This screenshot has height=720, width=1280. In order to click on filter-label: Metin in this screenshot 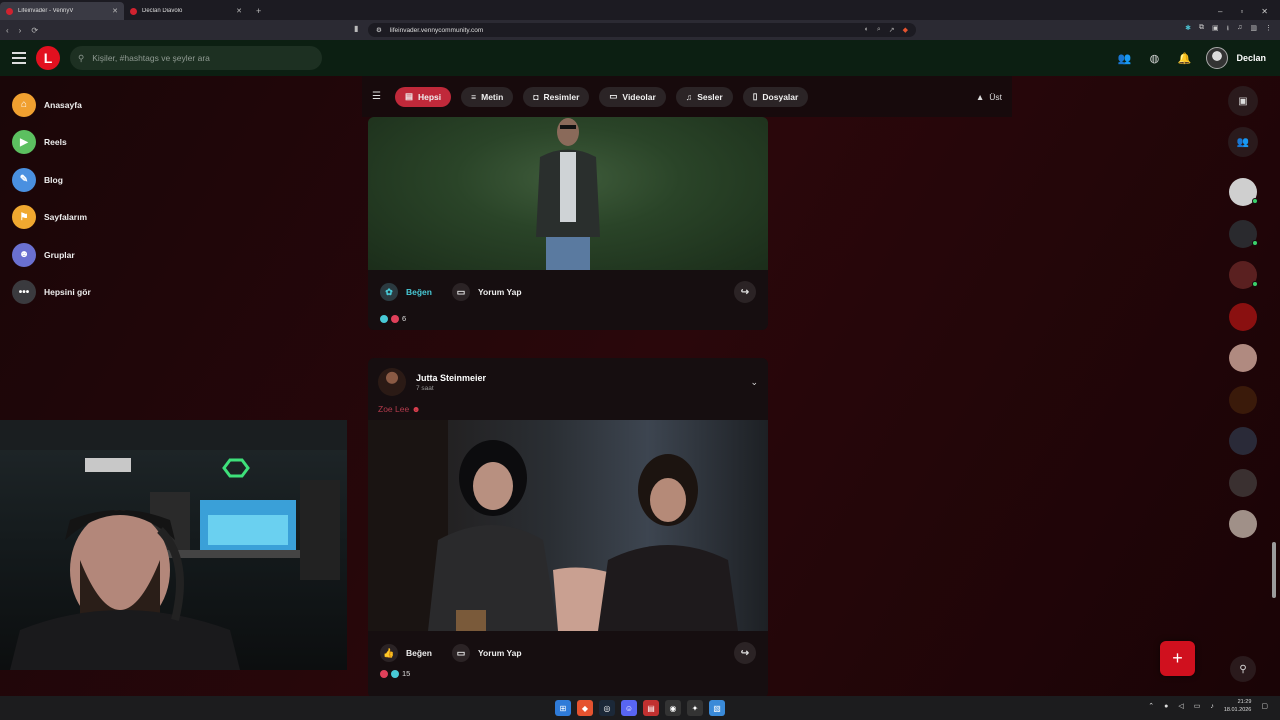, I will do `click(492, 96)`.